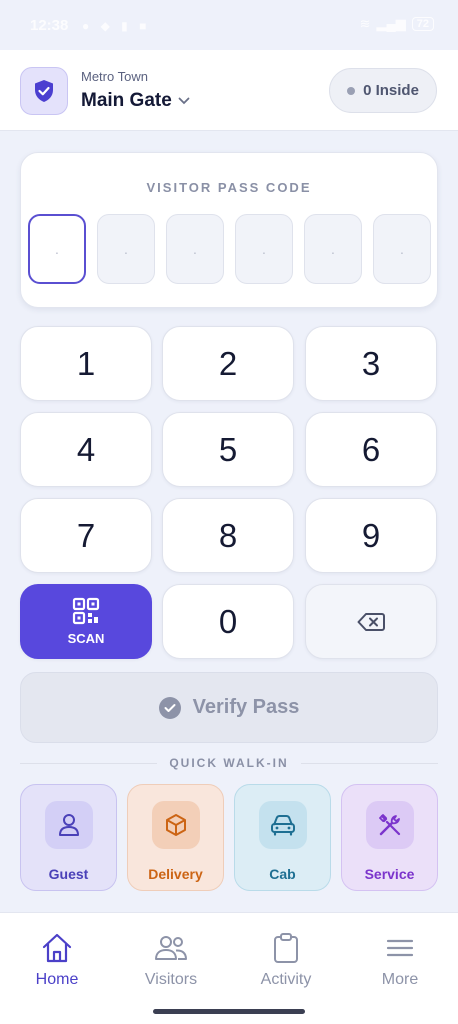  I want to click on walkin-guest-tile: Guest, so click(68, 837).